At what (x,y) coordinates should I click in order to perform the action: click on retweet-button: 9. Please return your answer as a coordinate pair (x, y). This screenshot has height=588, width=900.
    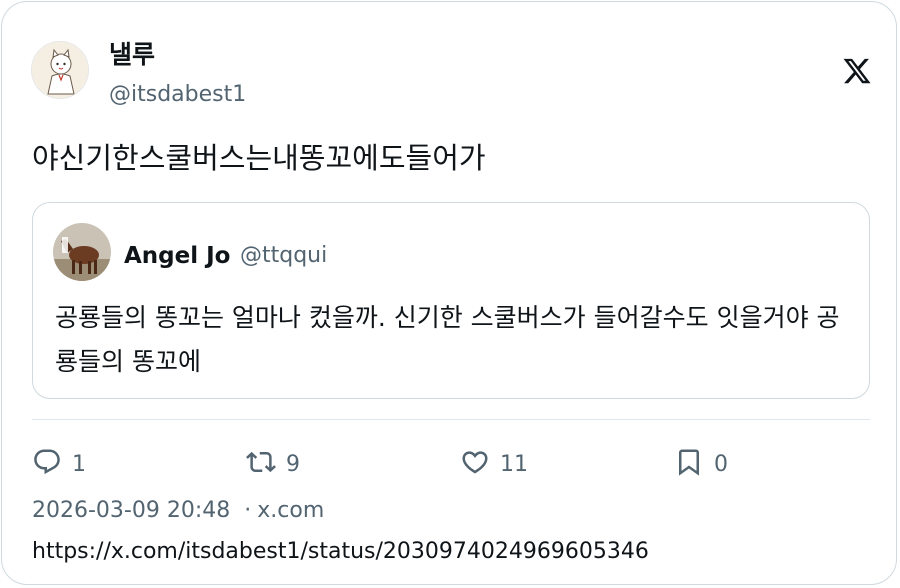
    Looking at the image, I should click on (273, 462).